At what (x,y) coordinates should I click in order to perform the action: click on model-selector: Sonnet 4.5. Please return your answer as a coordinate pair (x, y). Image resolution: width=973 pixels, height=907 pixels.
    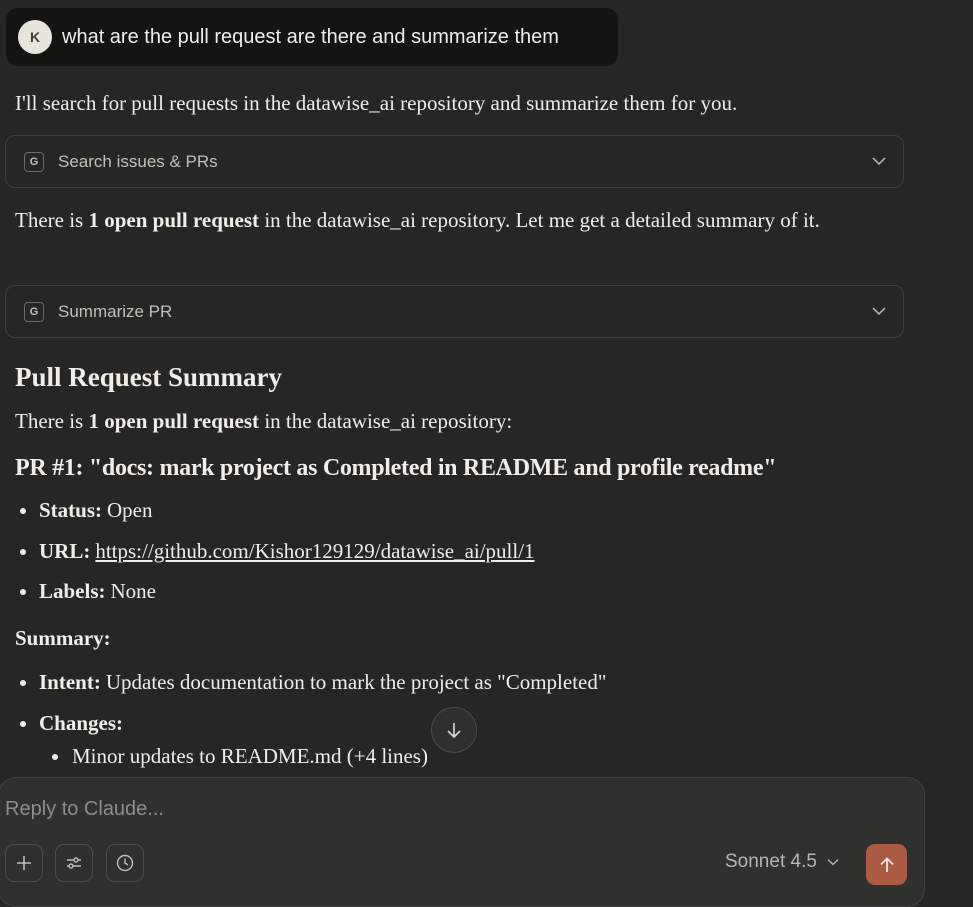
    Looking at the image, I should click on (782, 862).